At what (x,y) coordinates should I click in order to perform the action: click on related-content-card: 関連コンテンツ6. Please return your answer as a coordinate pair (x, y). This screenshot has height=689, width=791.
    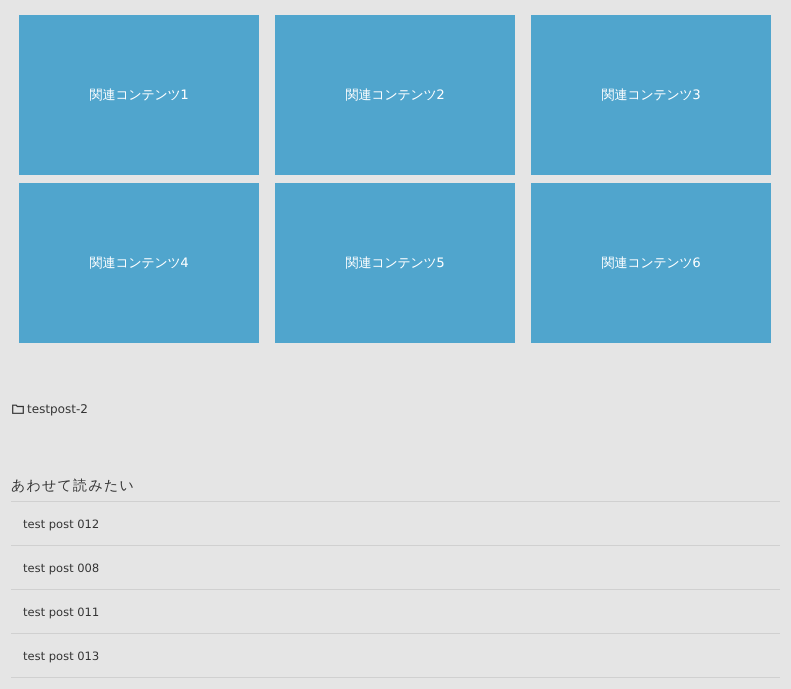
    Looking at the image, I should click on (651, 263).